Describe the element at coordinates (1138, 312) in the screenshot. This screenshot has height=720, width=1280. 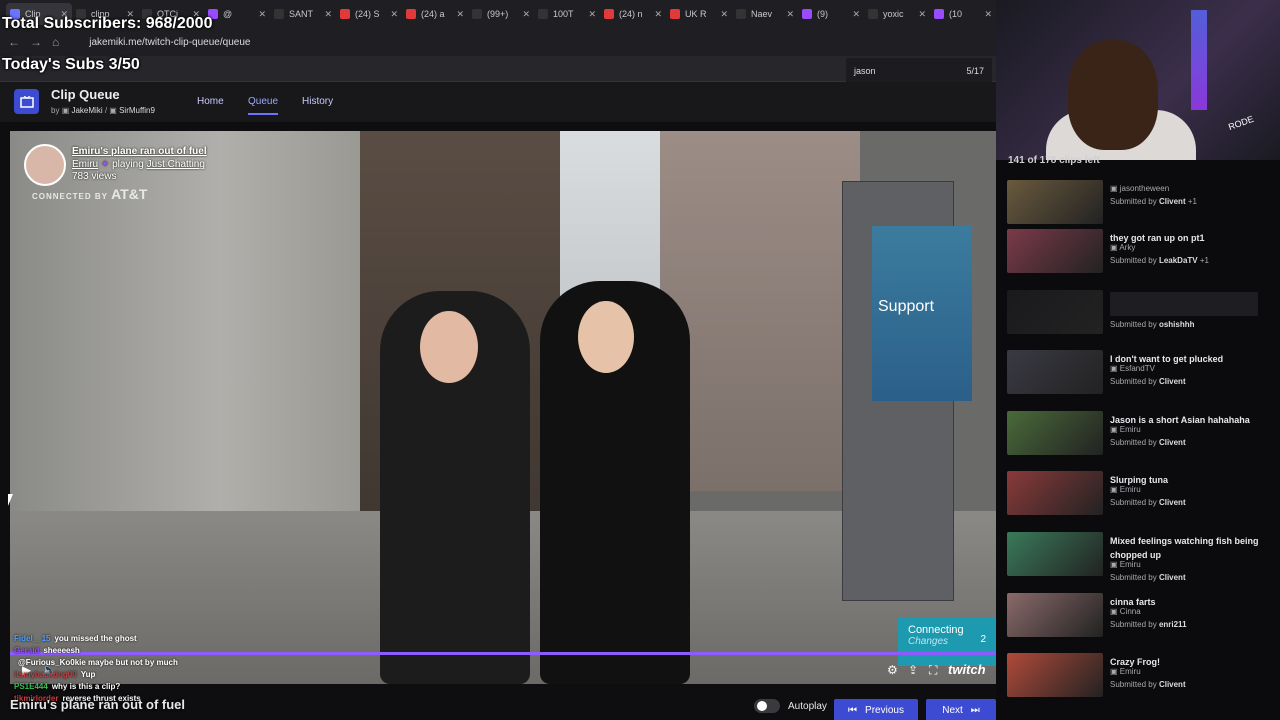
I see `queue-item: Submitted by oshishhh` at that location.